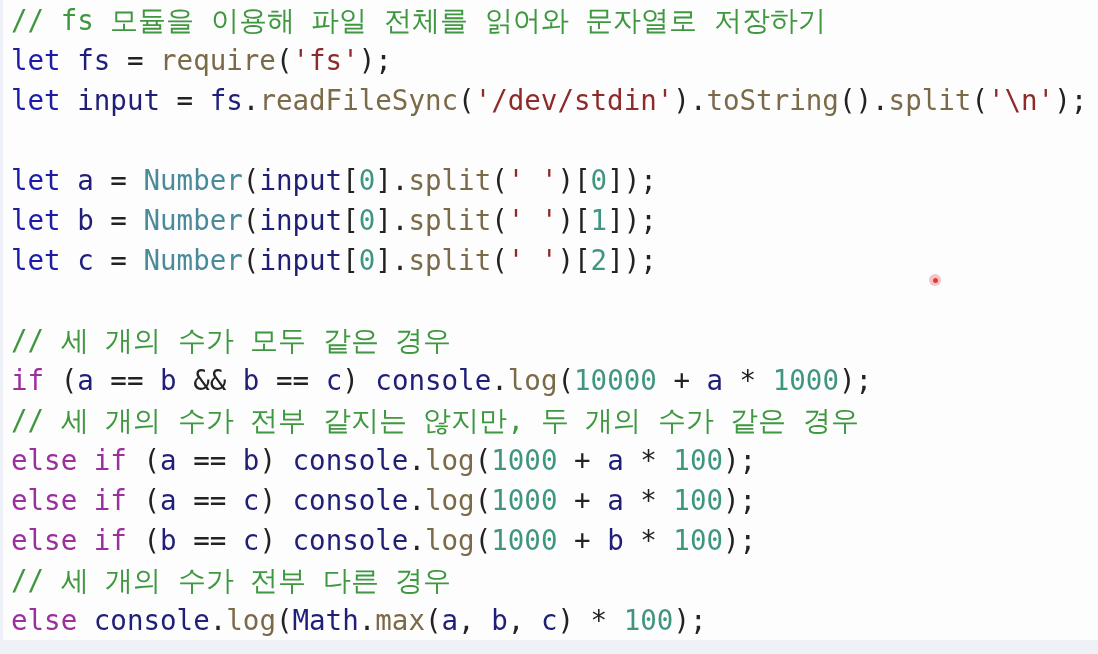 The height and width of the screenshot is (654, 1098). What do you see at coordinates (550, 100) in the screenshot?
I see `code-line: let input = fs.readFileSync('/dev/stdin').toString().split('\n');` at bounding box center [550, 100].